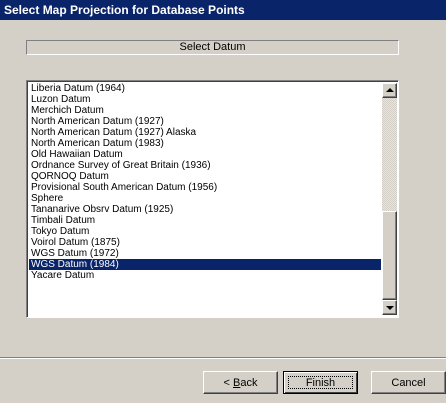 Image resolution: width=446 pixels, height=403 pixels. What do you see at coordinates (205, 143) in the screenshot?
I see `list-item: North American Datum (1983)` at bounding box center [205, 143].